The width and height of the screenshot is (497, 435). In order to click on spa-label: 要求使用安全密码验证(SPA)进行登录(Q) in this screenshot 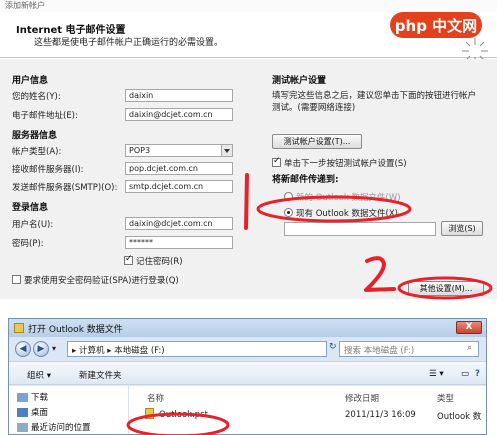, I will do `click(101, 281)`.